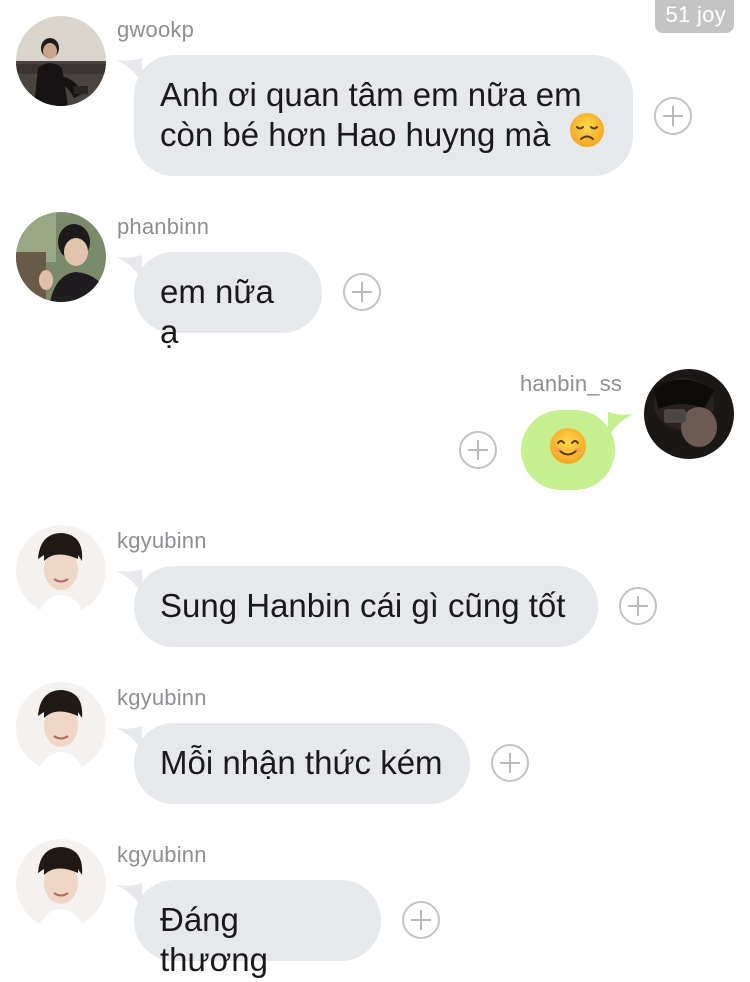 This screenshot has width=750, height=982. I want to click on username-label: gwookp, so click(156, 29).